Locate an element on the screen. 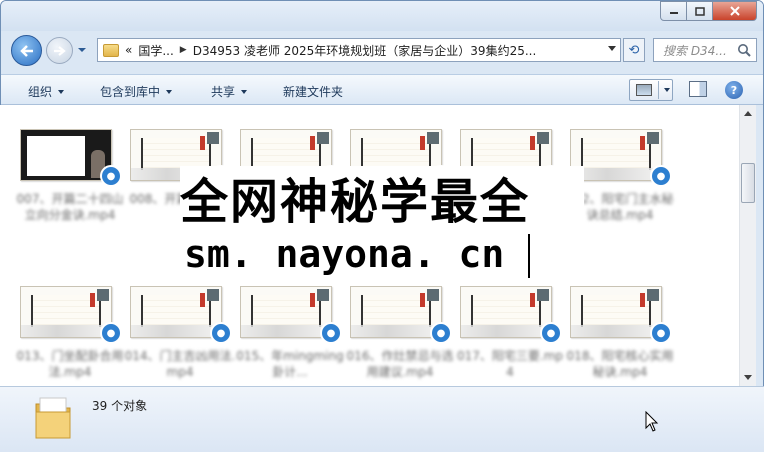  scrollbar-thumb is located at coordinates (748, 183).